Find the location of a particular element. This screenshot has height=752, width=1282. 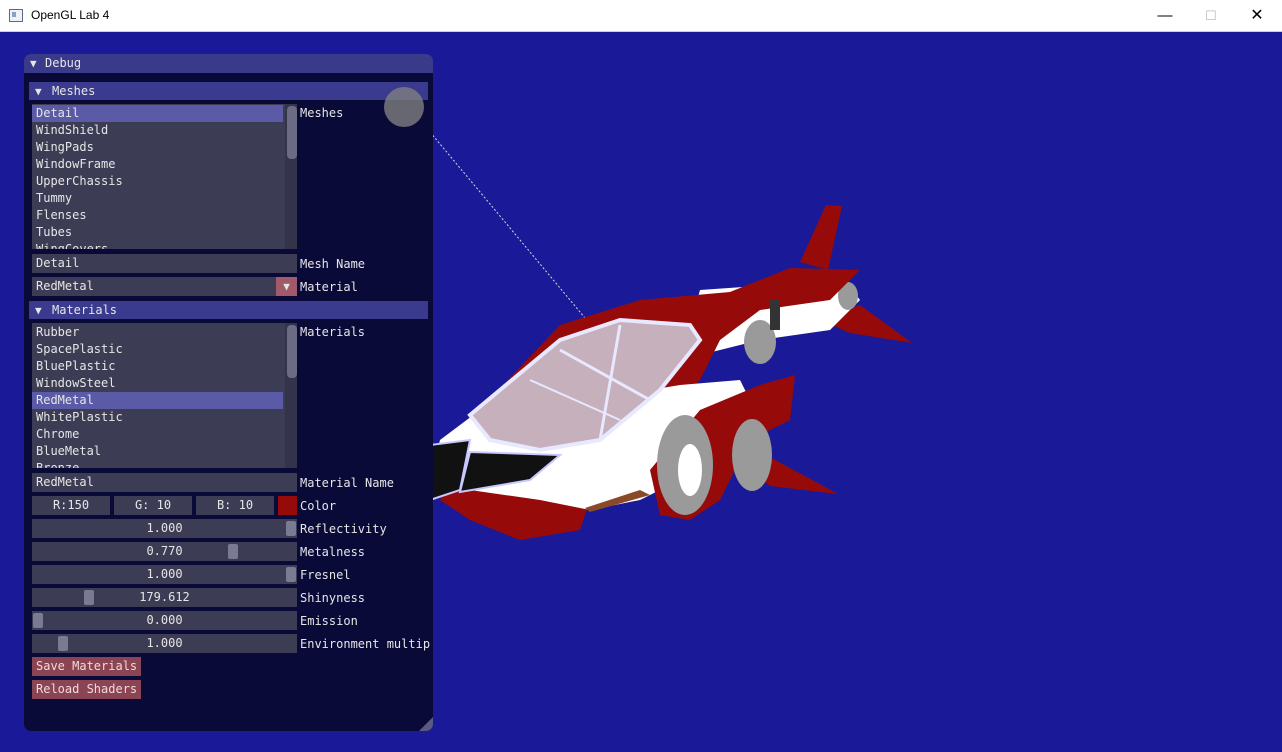

color-r-input: R:150 is located at coordinates (71, 505).